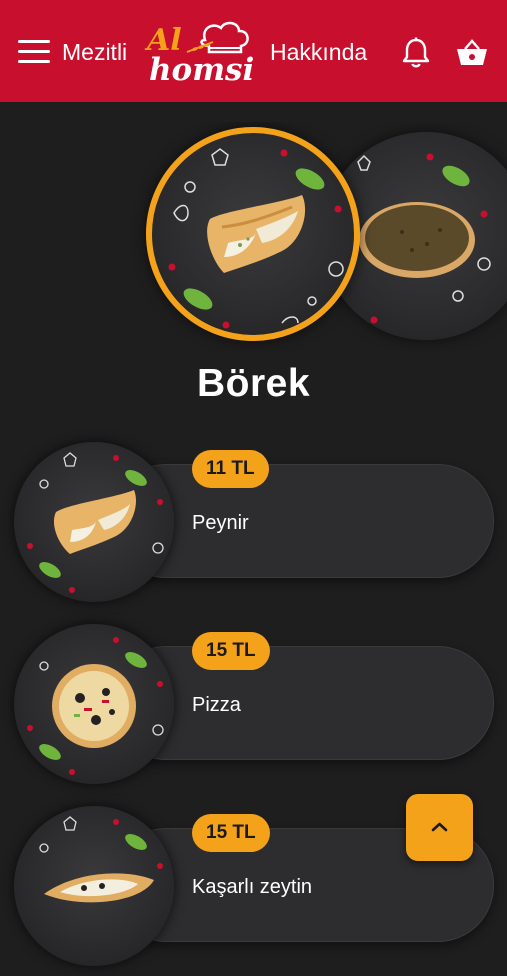 The image size is (507, 976). What do you see at coordinates (216, 705) in the screenshot?
I see `product-name: Pizza` at bounding box center [216, 705].